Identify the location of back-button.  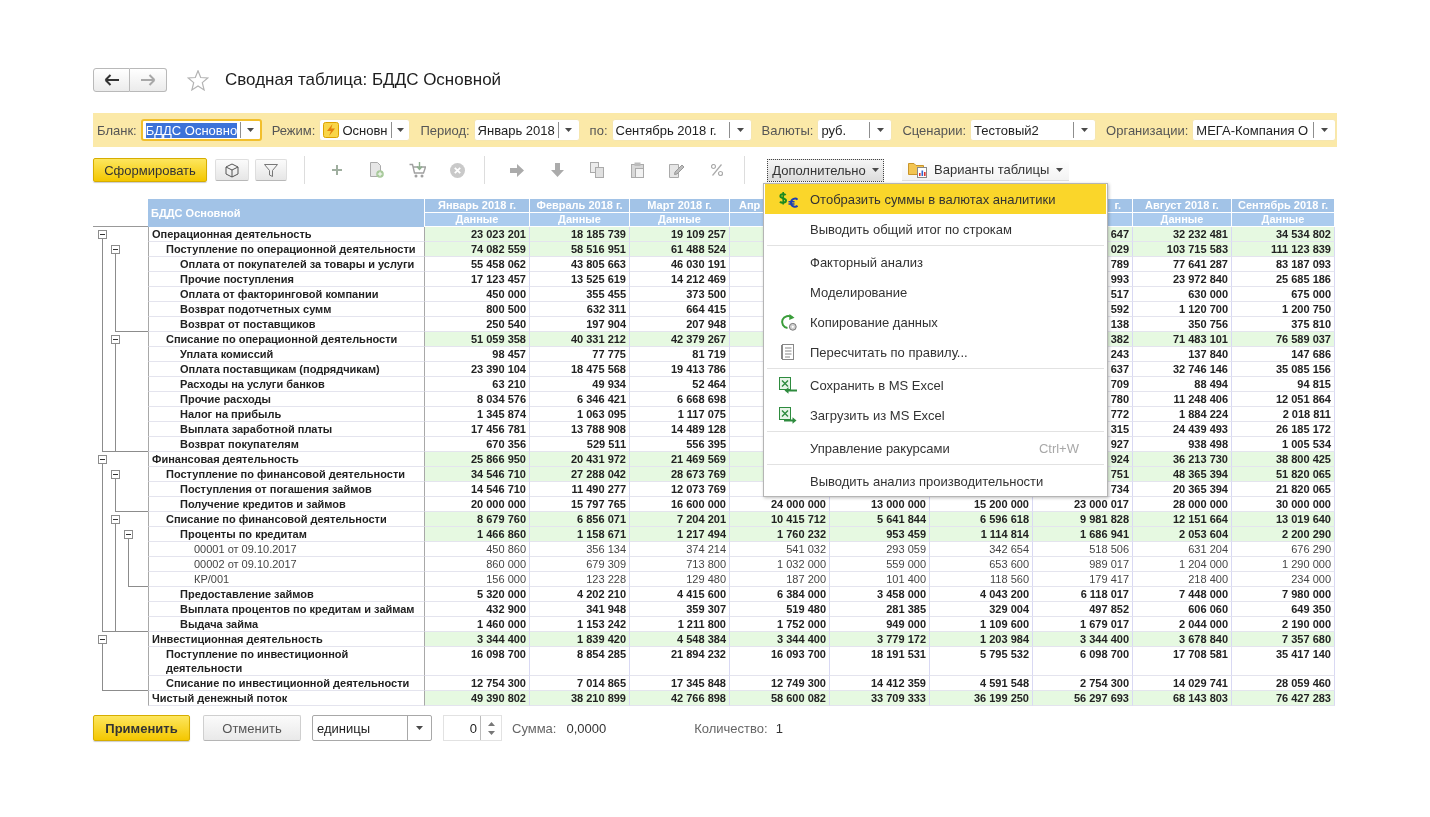
(111, 80).